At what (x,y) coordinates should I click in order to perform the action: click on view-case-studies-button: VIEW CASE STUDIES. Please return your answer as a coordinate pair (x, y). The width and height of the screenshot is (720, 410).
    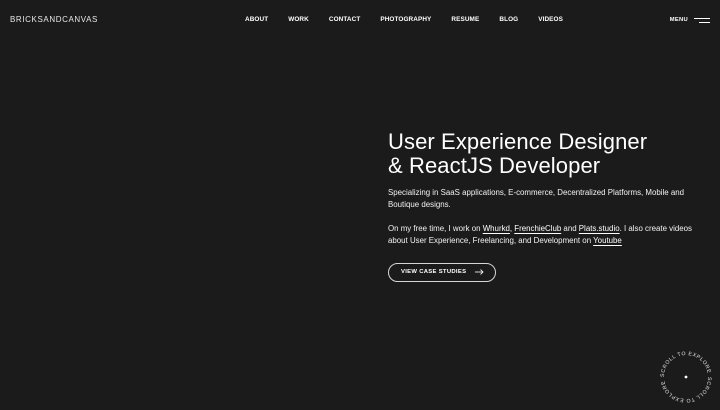
    Looking at the image, I should click on (442, 272).